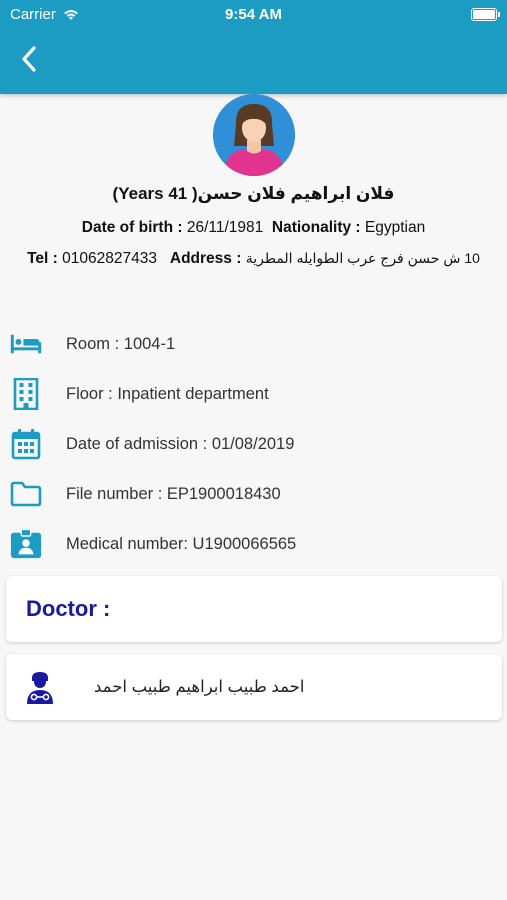  Describe the element at coordinates (181, 543) in the screenshot. I see `medical-number-text: Medical number: U1900066565` at that location.